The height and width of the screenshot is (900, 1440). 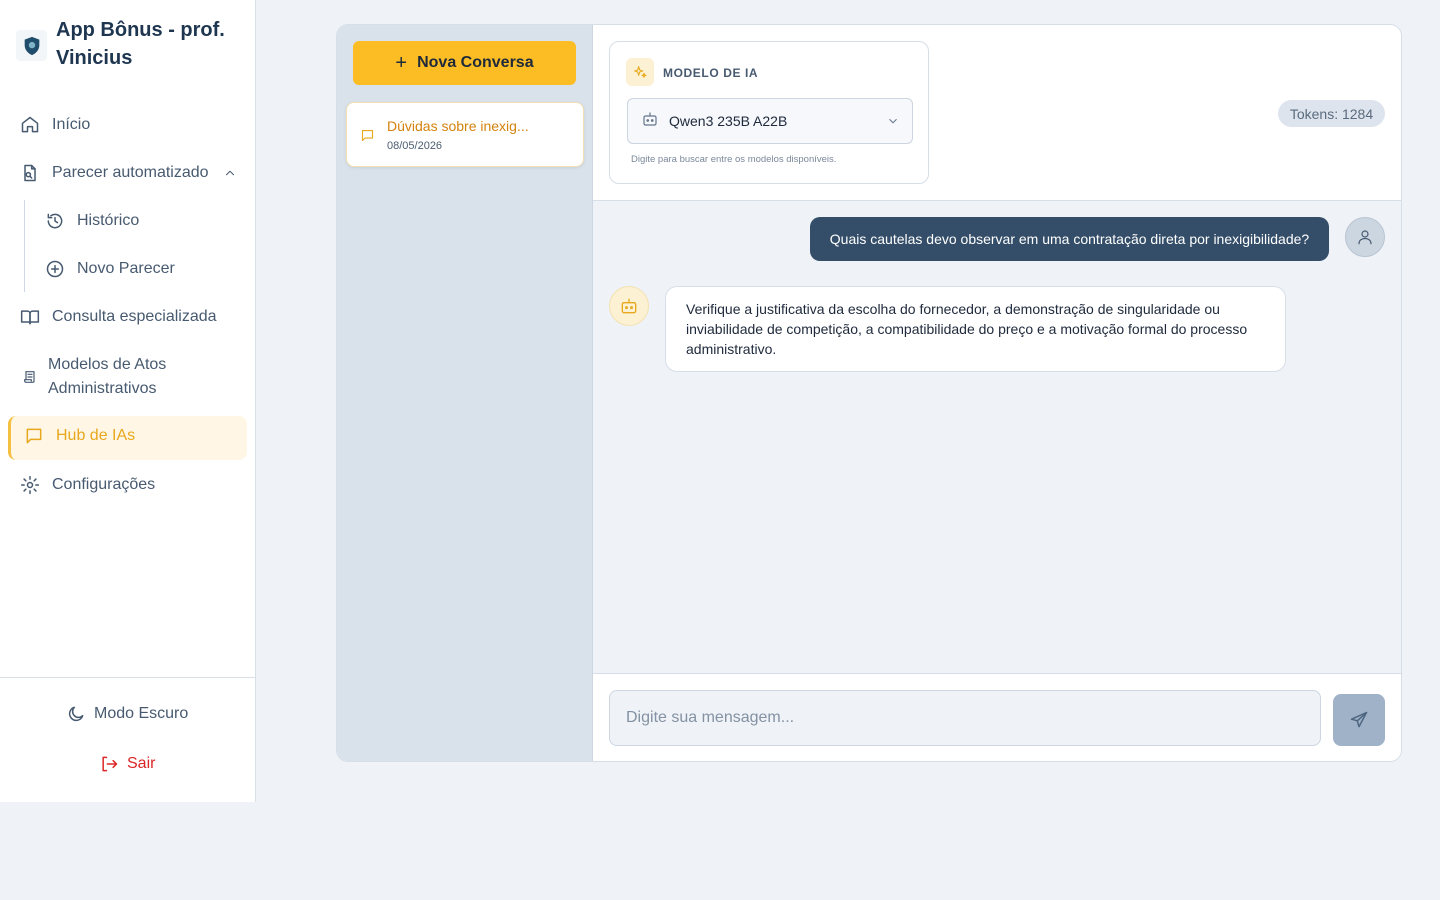 I want to click on sidebar-divider, so click(x=128, y=677).